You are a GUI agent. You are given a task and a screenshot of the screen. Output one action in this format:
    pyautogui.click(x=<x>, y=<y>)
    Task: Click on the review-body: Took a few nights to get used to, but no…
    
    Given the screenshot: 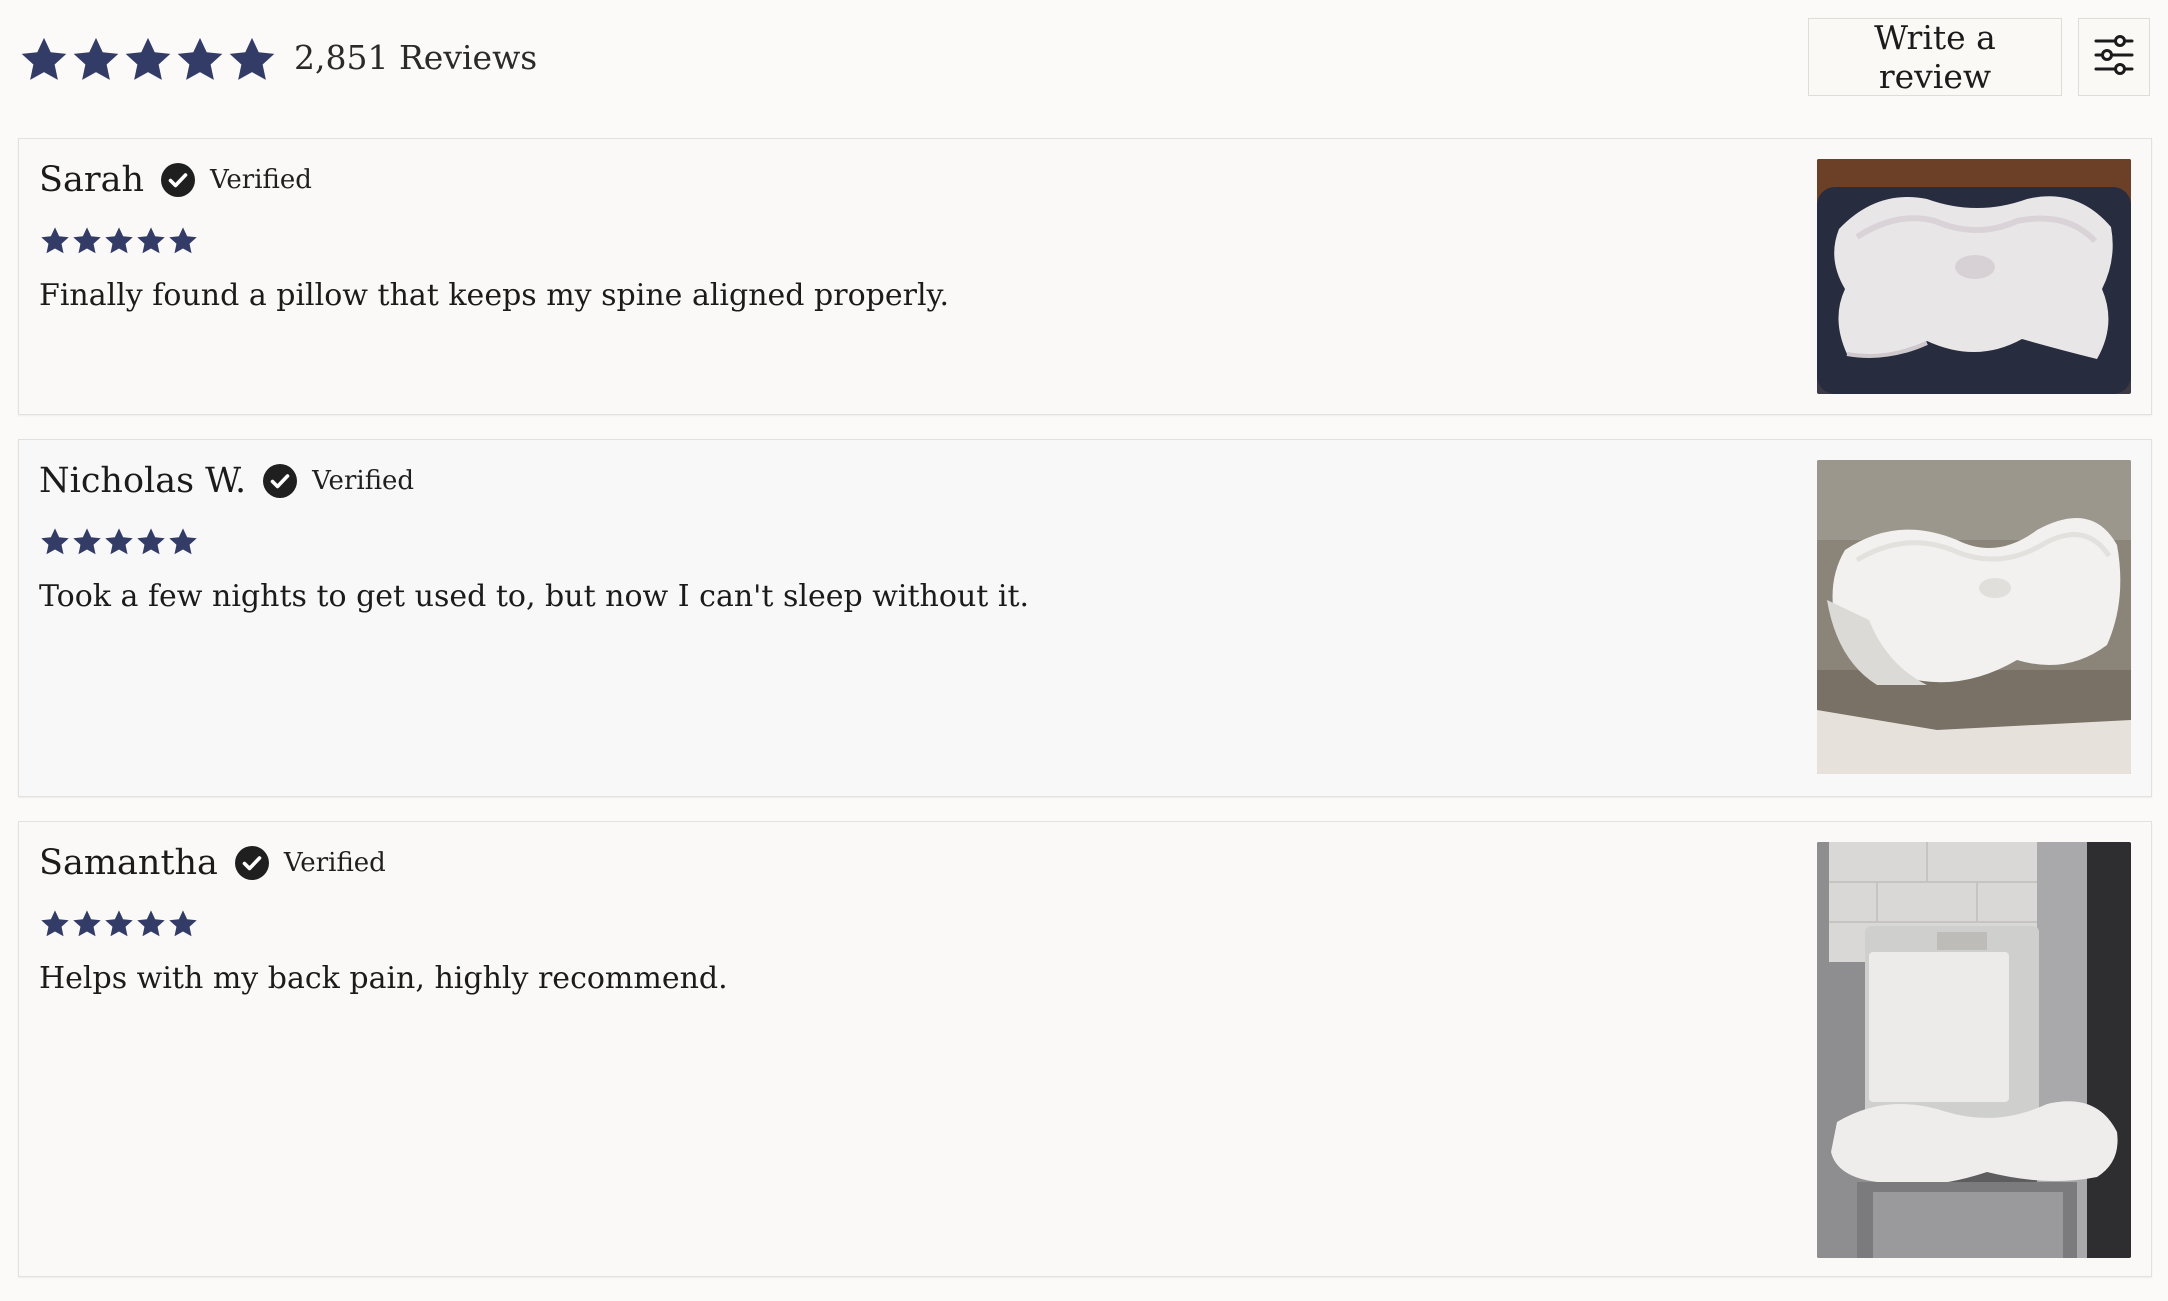 What is the action you would take?
    pyautogui.click(x=534, y=596)
    